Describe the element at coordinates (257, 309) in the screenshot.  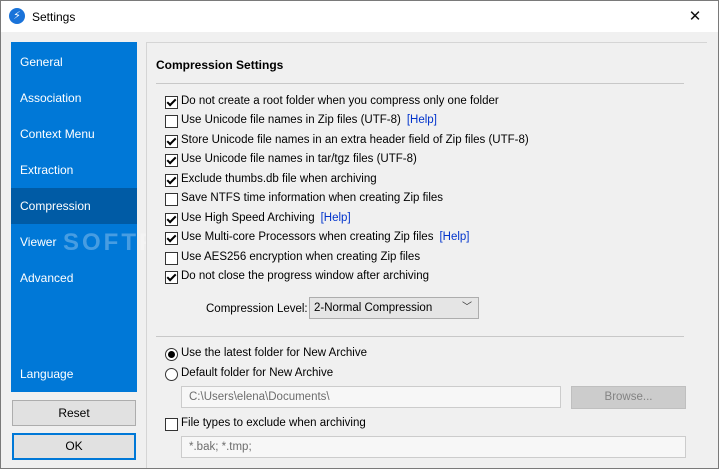
I see `compression-level-label: Compression Level:` at that location.